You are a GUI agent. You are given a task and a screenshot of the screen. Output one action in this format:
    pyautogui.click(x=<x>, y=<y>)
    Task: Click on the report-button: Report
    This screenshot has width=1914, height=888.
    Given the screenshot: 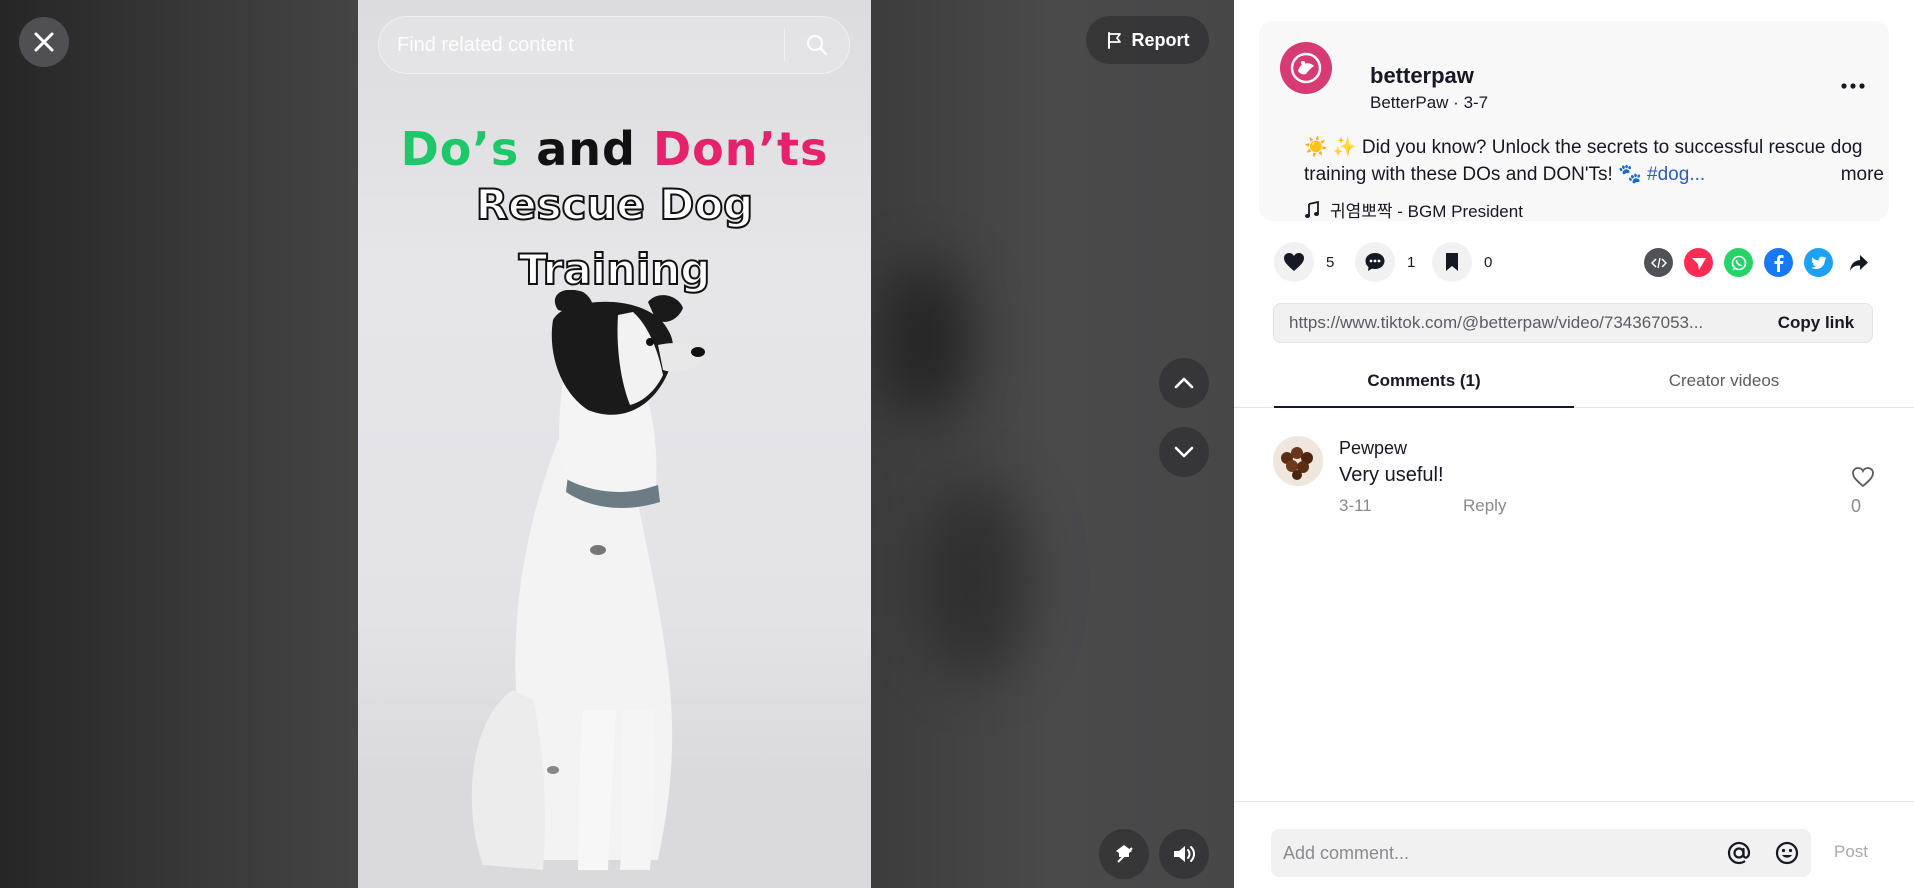 What is the action you would take?
    pyautogui.click(x=1147, y=40)
    